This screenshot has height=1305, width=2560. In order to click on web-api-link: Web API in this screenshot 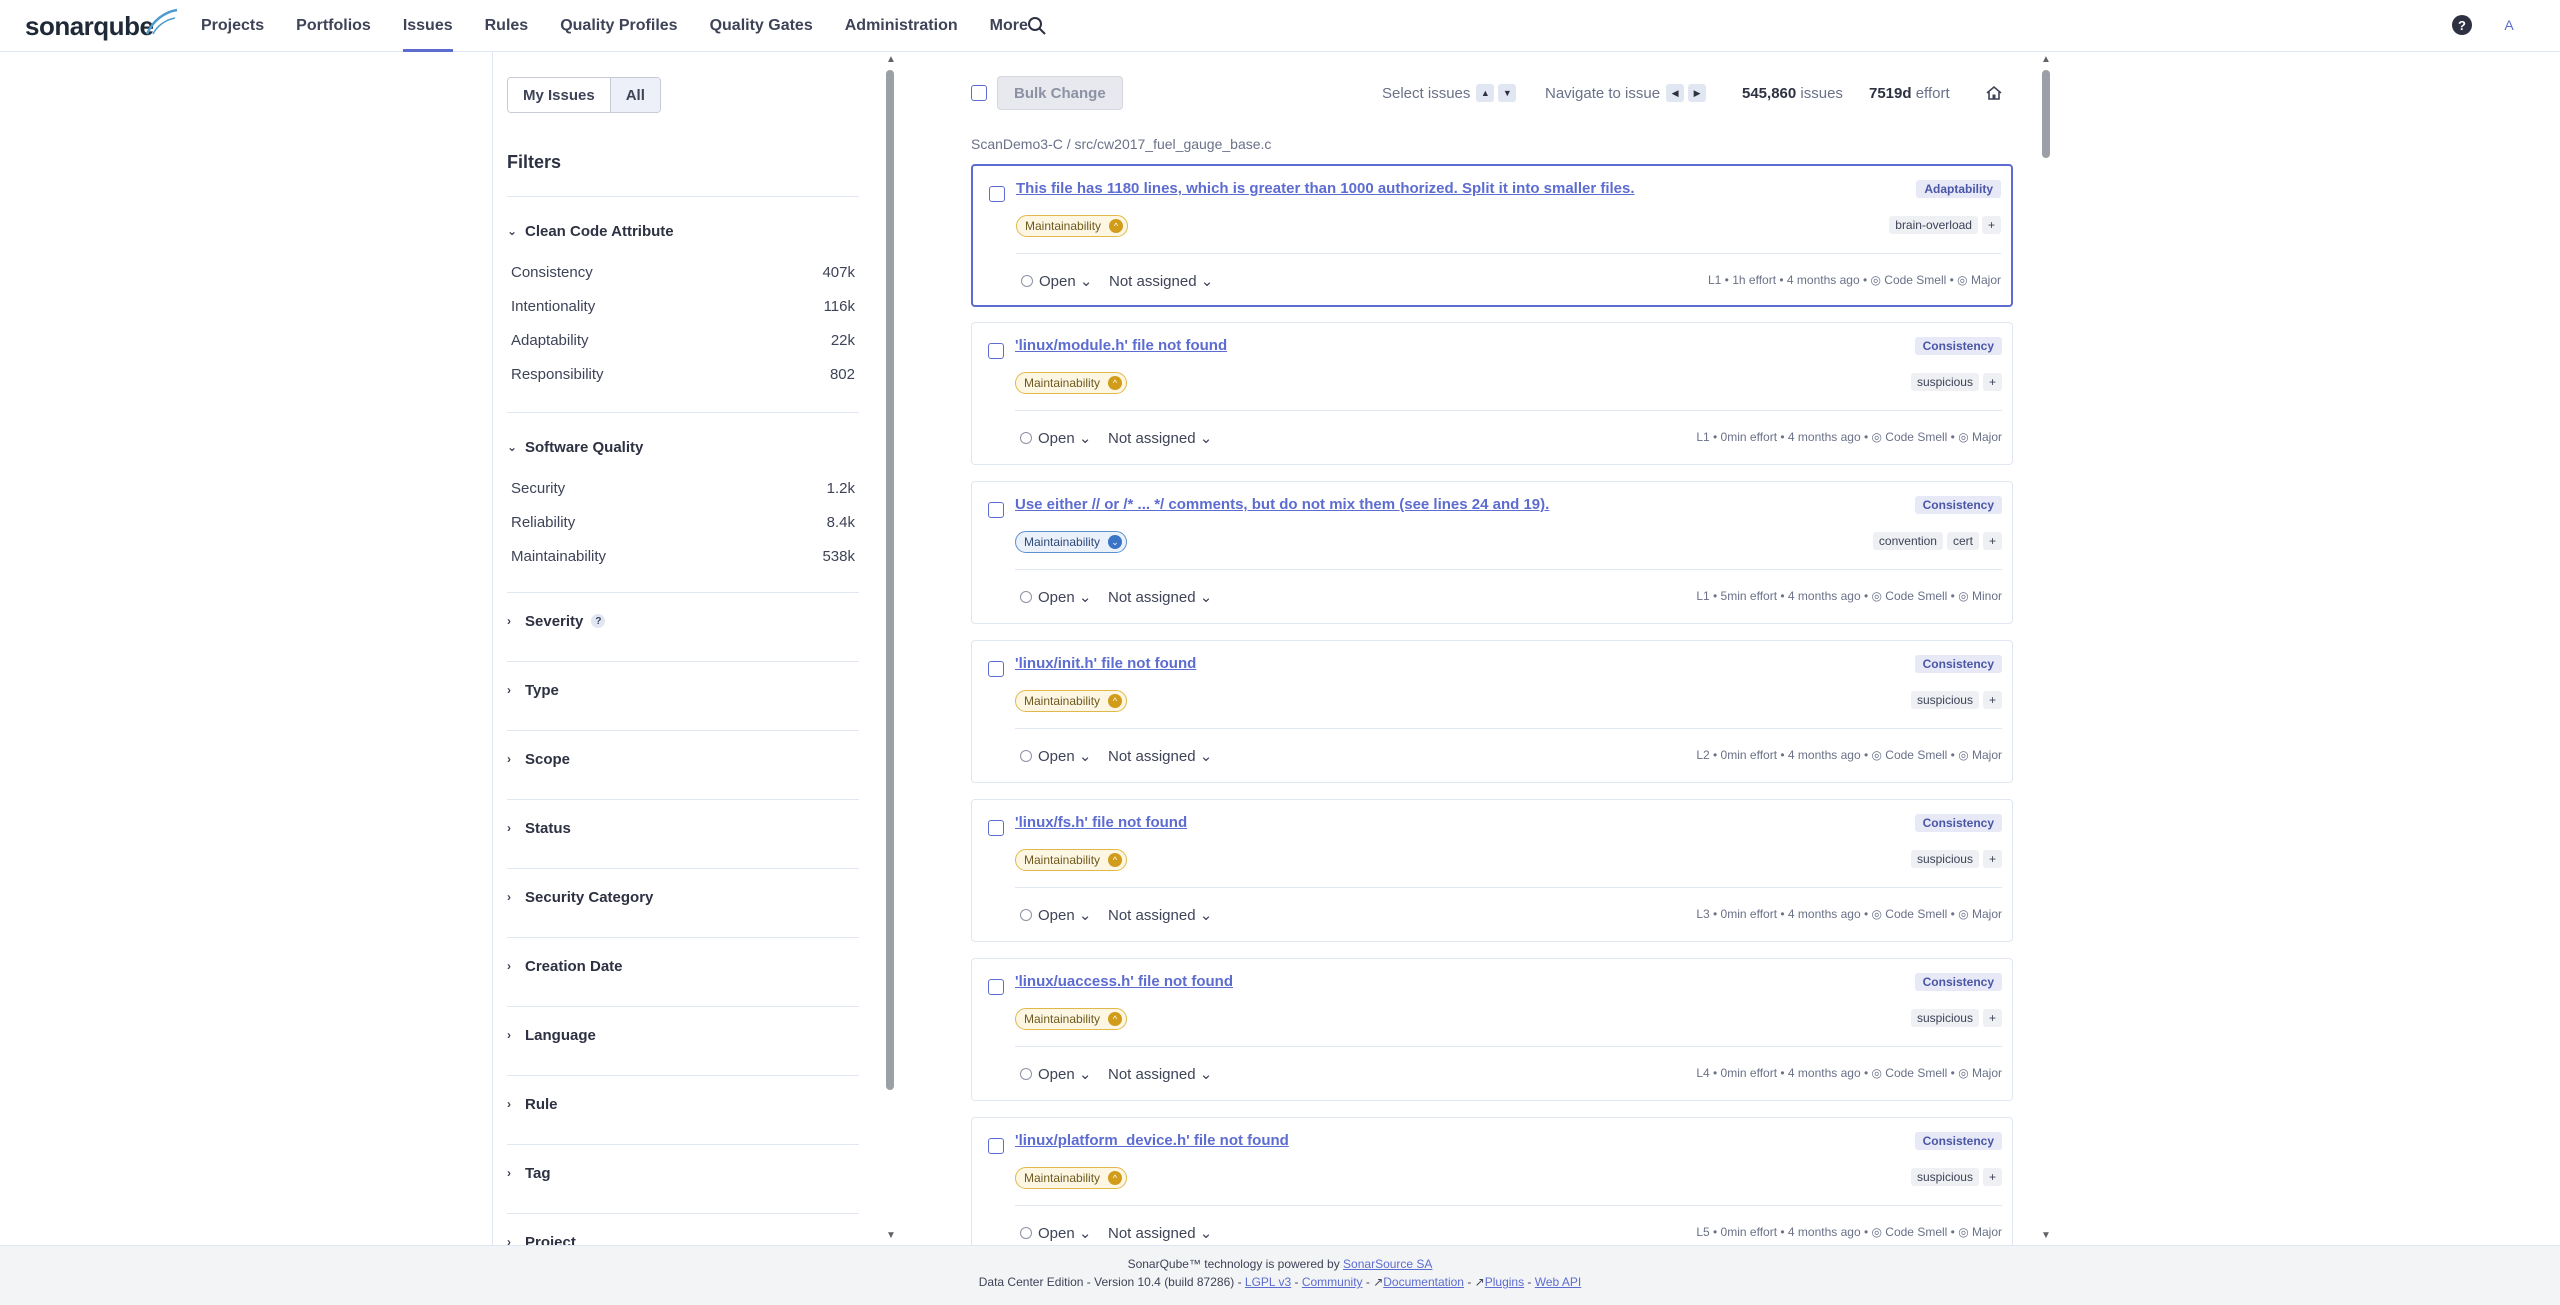, I will do `click(1558, 1282)`.